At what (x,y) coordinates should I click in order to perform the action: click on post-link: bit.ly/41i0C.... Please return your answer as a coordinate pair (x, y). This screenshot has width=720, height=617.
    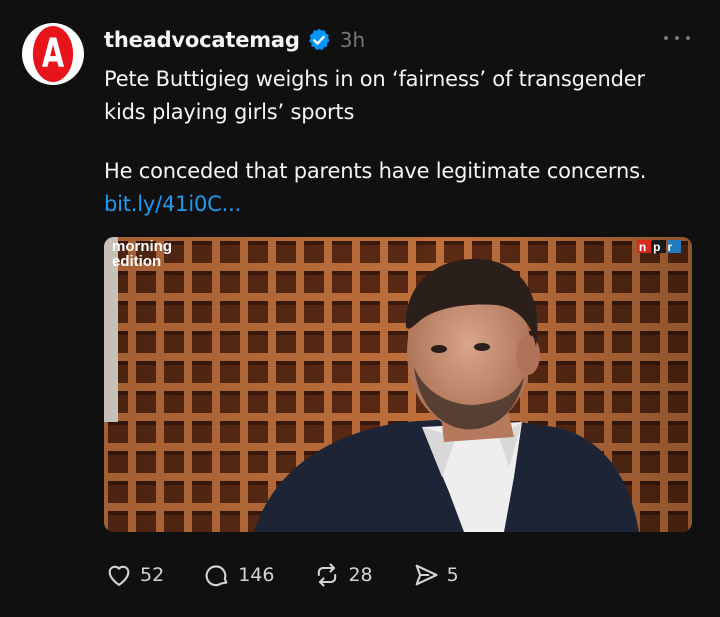
    Looking at the image, I should click on (172, 204).